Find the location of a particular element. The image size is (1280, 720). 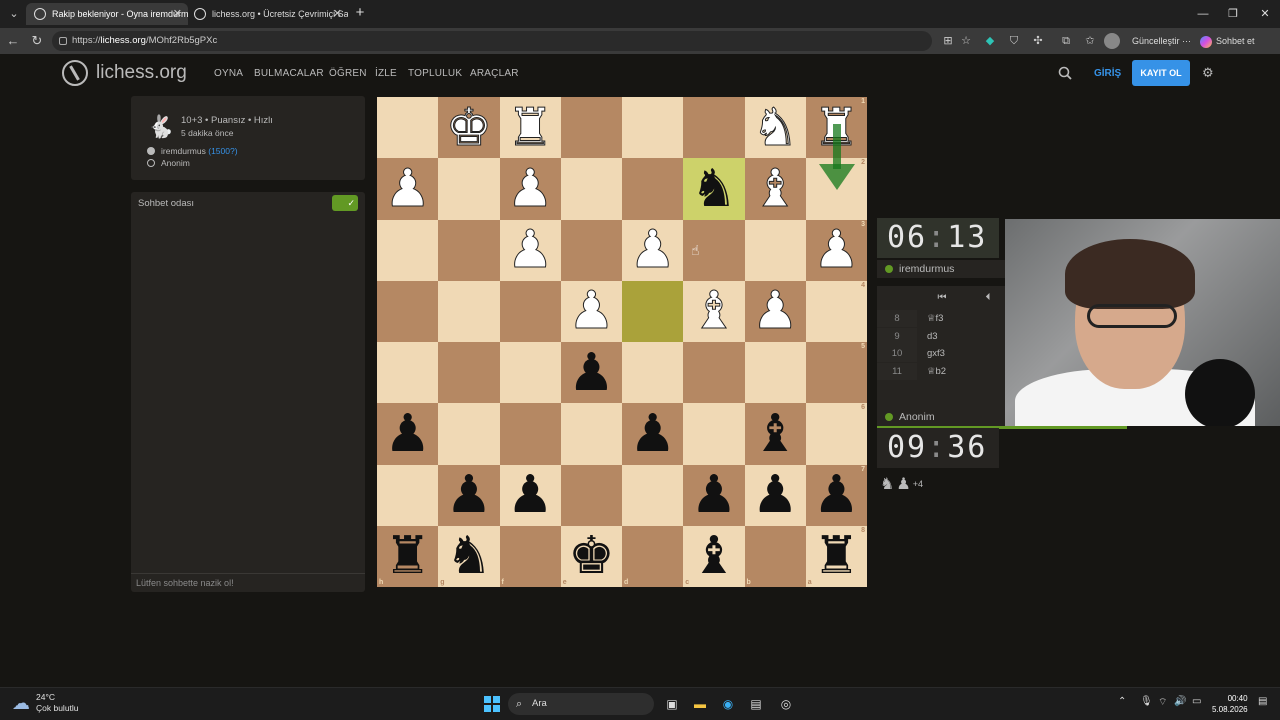

move-row: 8 ♕f3 is located at coordinates (941, 318).